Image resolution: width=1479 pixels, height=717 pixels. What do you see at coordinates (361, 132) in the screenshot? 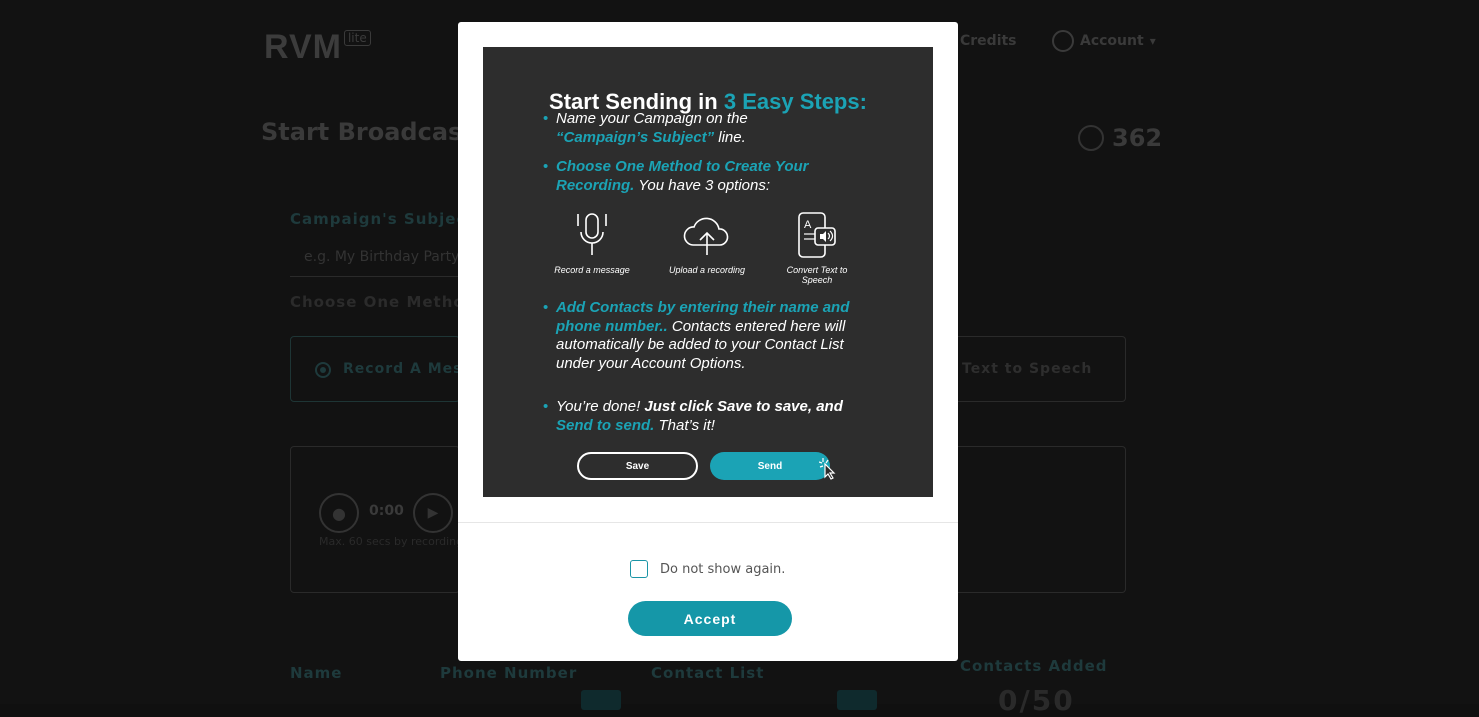
I see `page-title: Start Broadcasting` at bounding box center [361, 132].